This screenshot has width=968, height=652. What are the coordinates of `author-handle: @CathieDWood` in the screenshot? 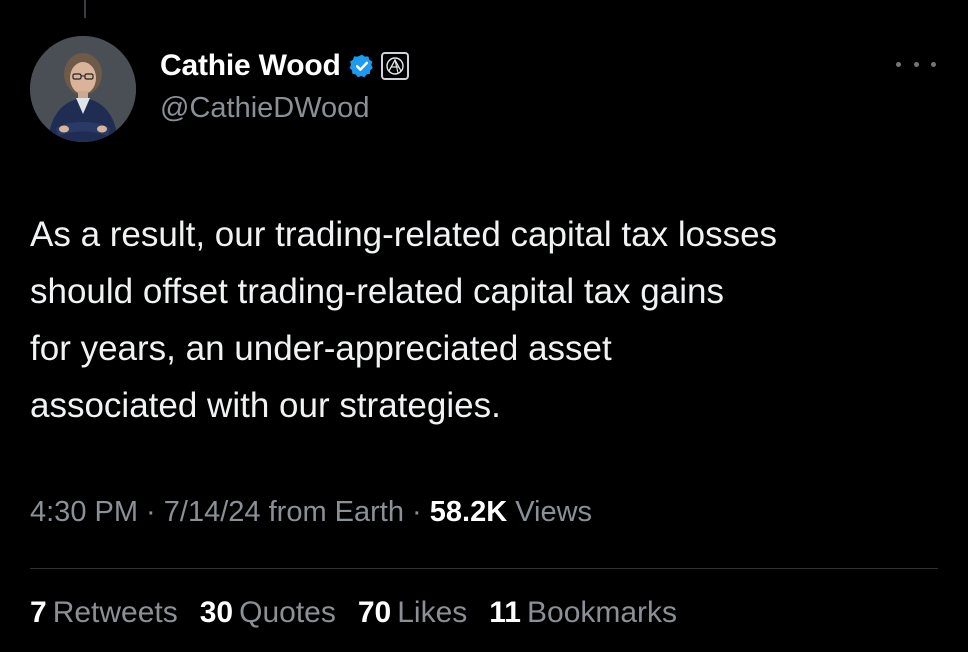 It's located at (264, 108).